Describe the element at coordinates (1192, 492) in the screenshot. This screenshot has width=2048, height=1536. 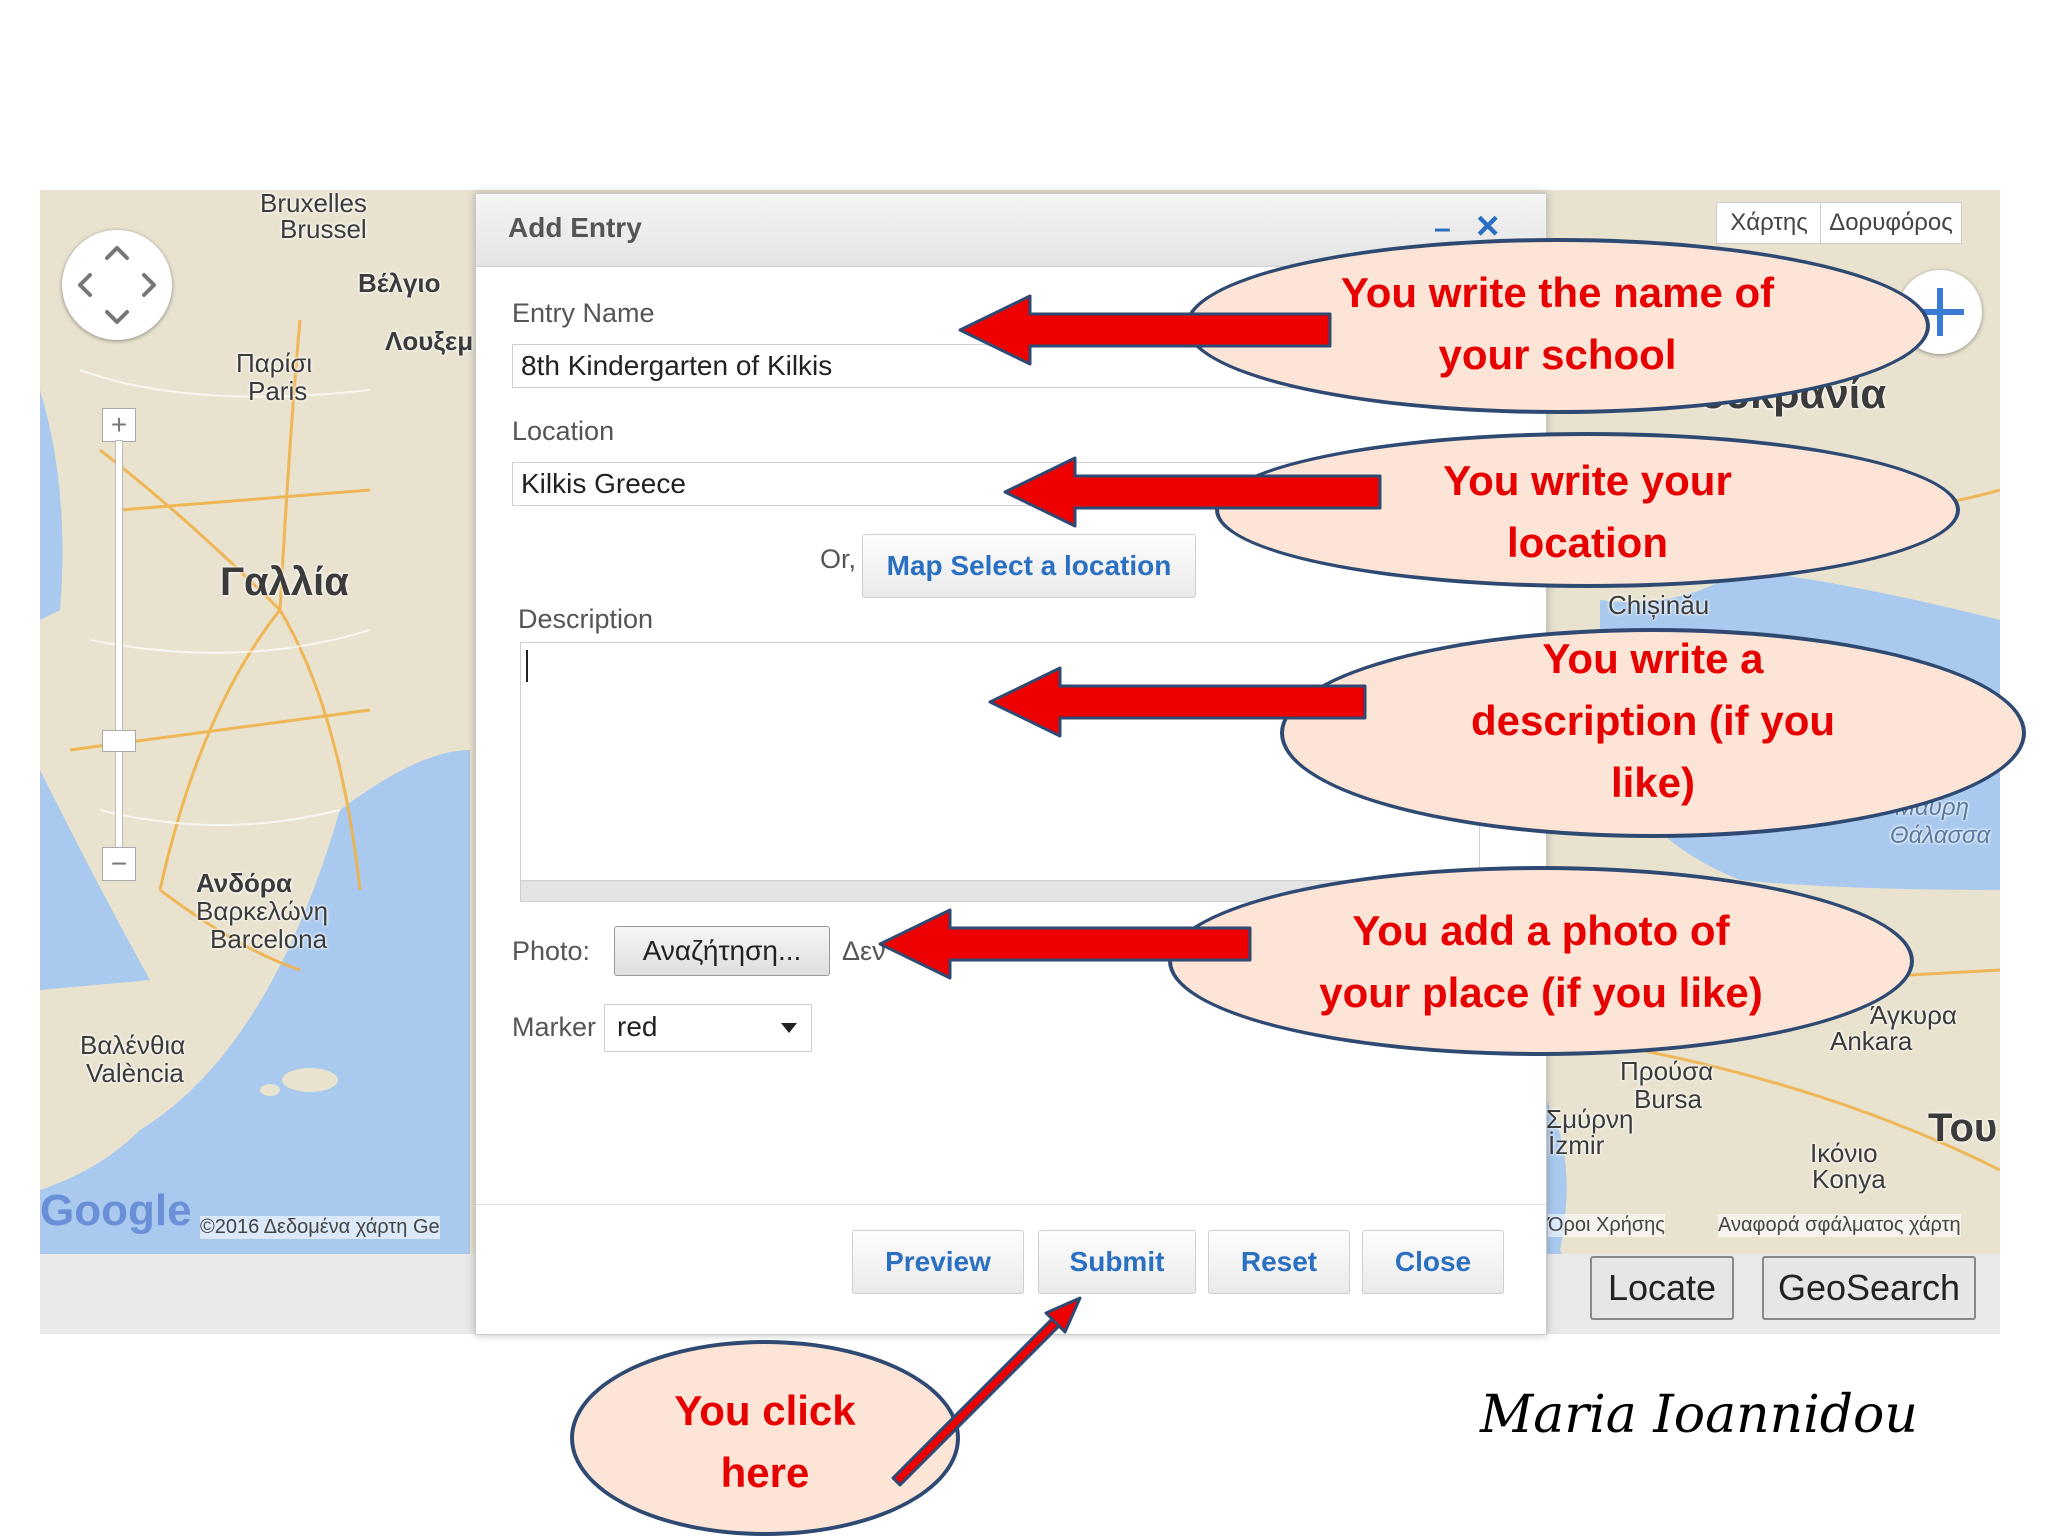
I see `arrow-to-location` at that location.